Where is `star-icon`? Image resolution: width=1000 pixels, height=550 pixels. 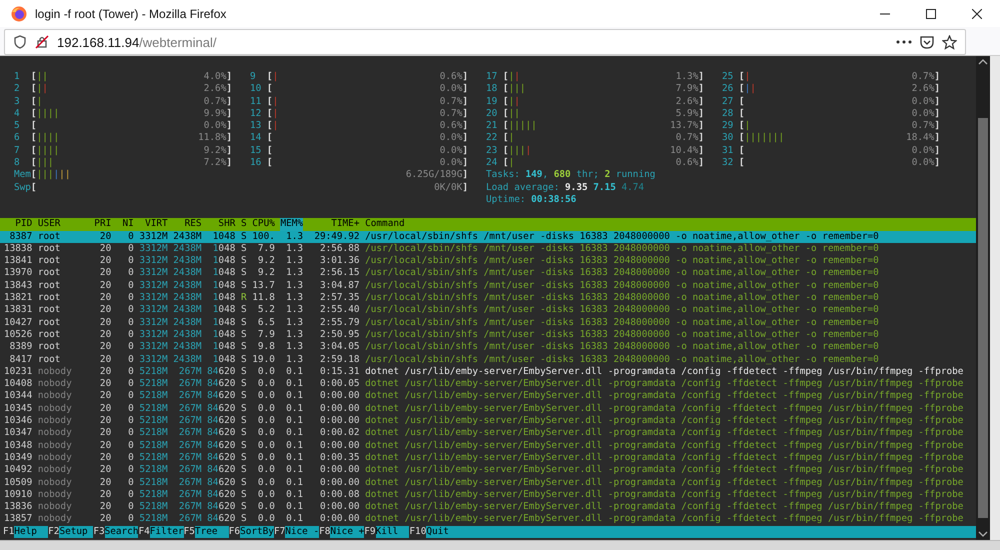
star-icon is located at coordinates (949, 42).